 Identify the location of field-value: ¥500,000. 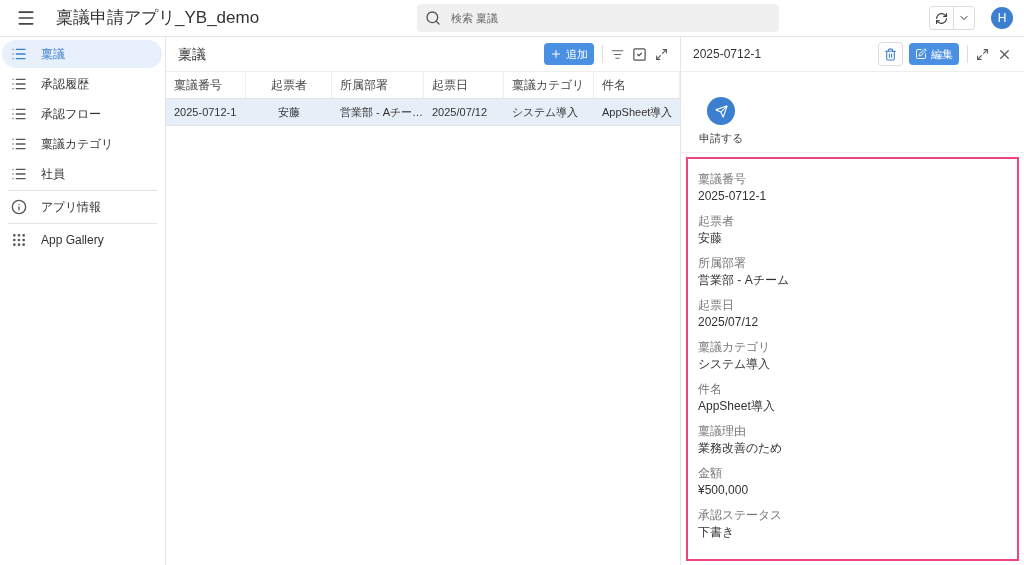
(724, 490).